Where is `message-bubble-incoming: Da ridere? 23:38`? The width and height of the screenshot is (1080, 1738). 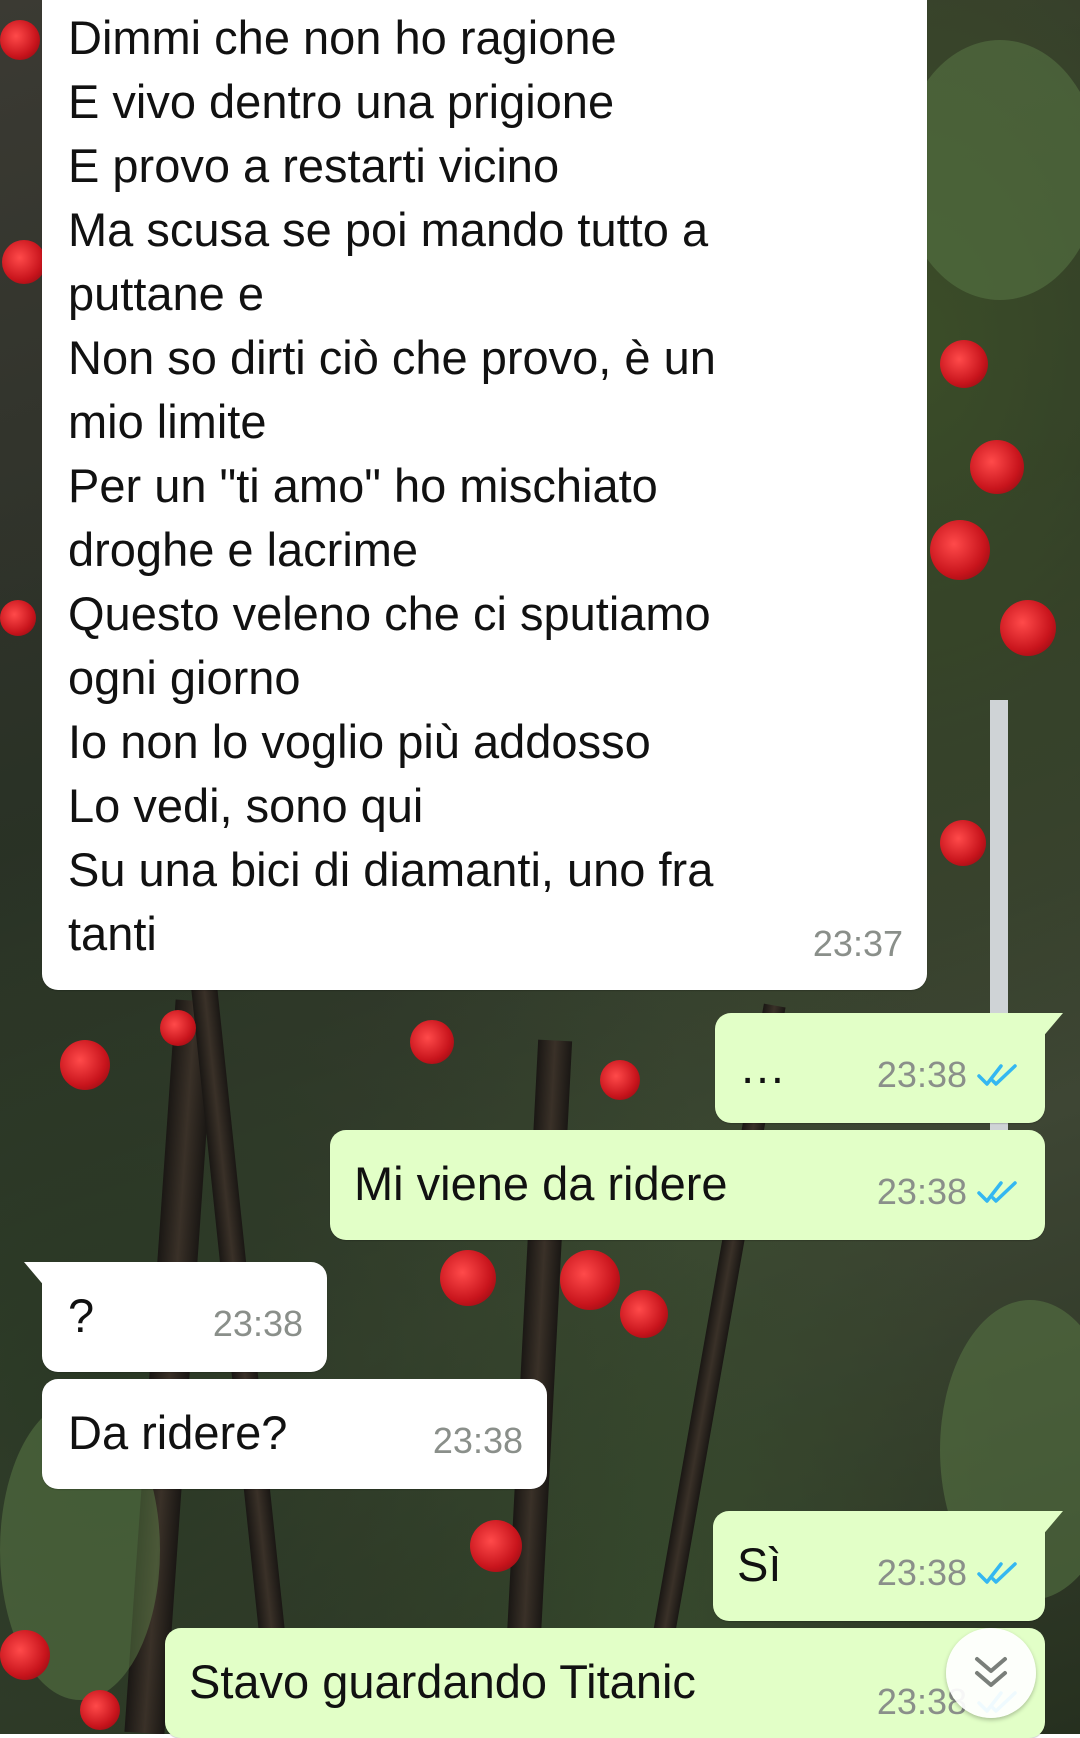 message-bubble-incoming: Da ridere? 23:38 is located at coordinates (294, 1434).